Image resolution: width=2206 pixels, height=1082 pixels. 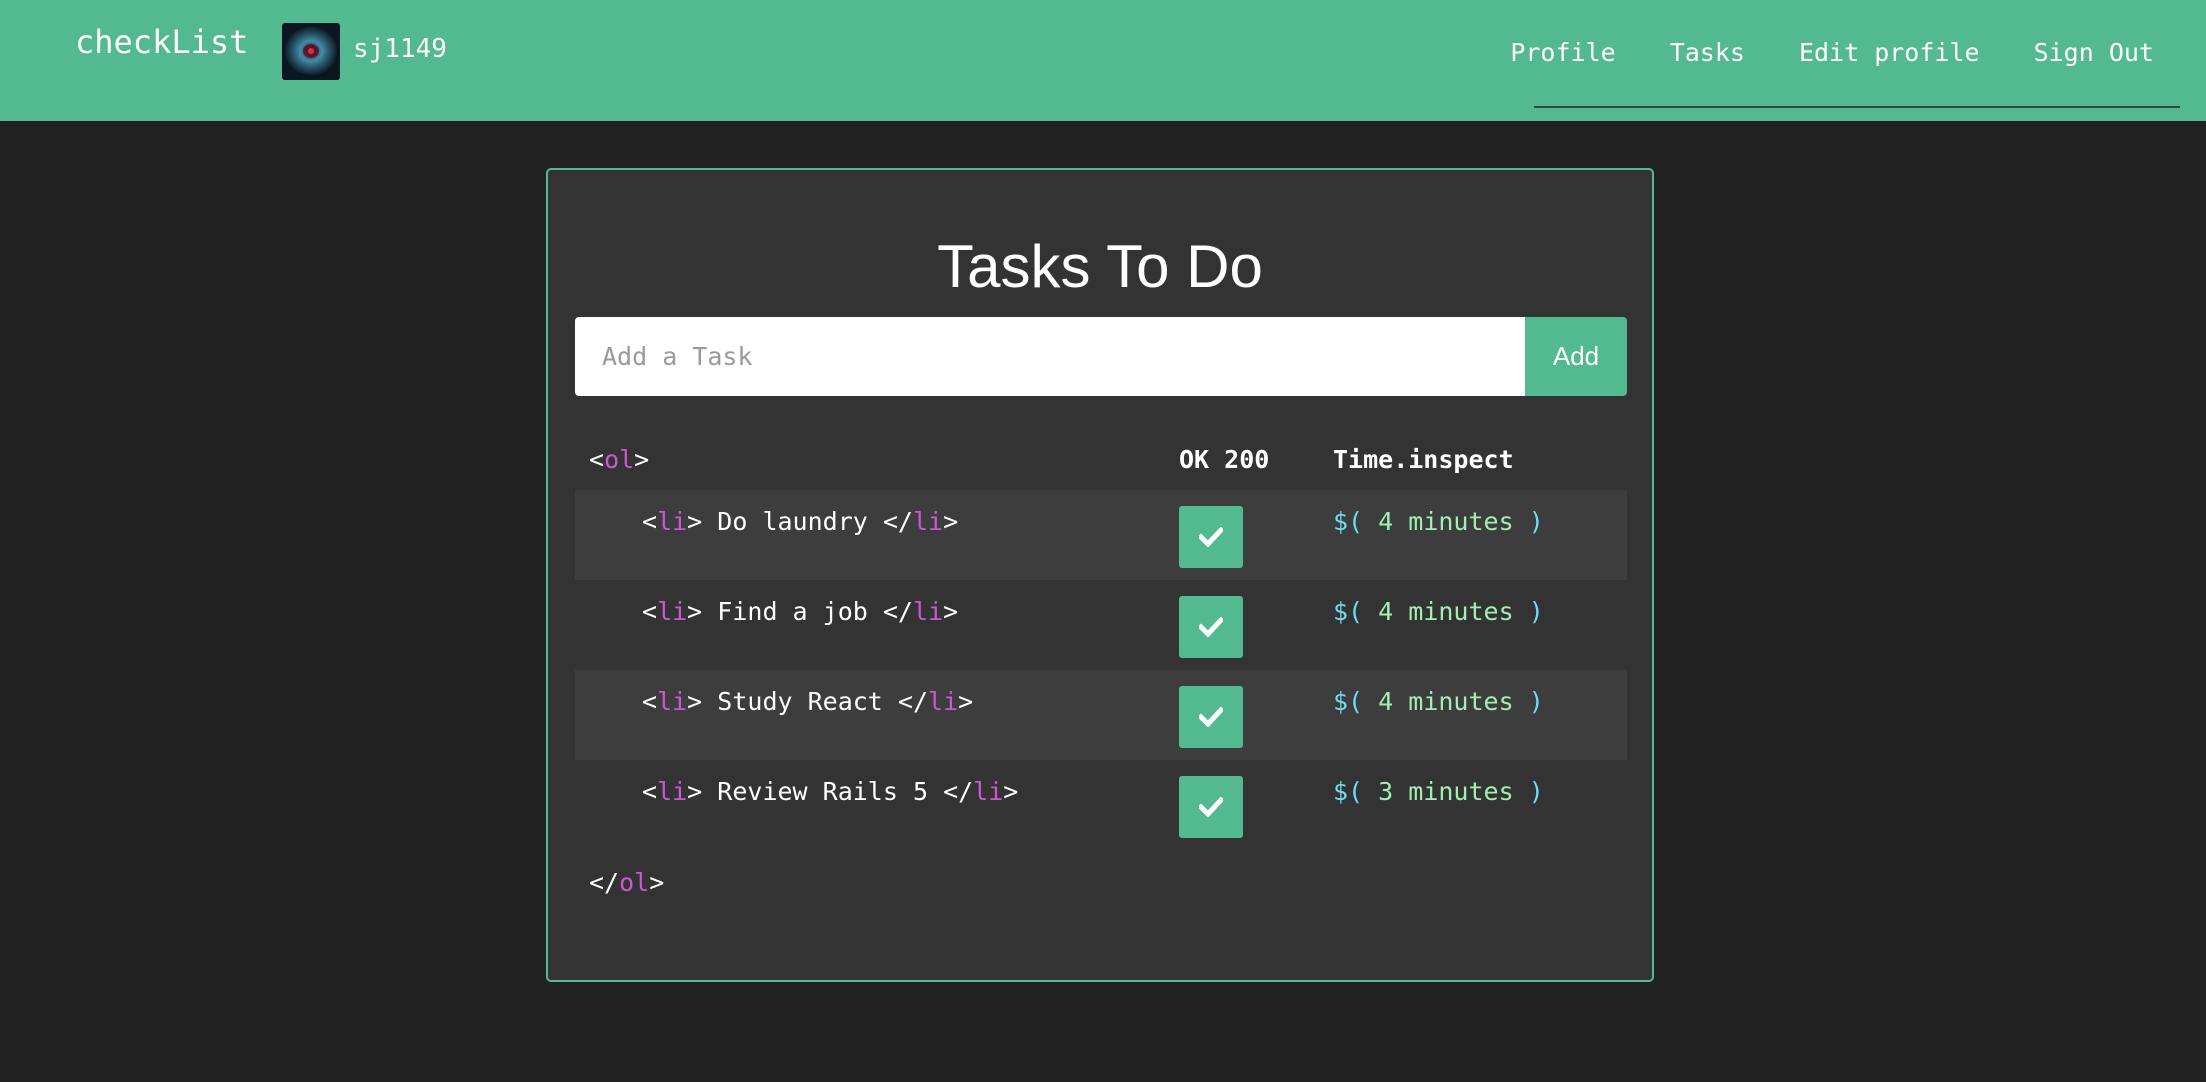 What do you see at coordinates (1446, 791) in the screenshot?
I see `time-value: 3 minutes` at bounding box center [1446, 791].